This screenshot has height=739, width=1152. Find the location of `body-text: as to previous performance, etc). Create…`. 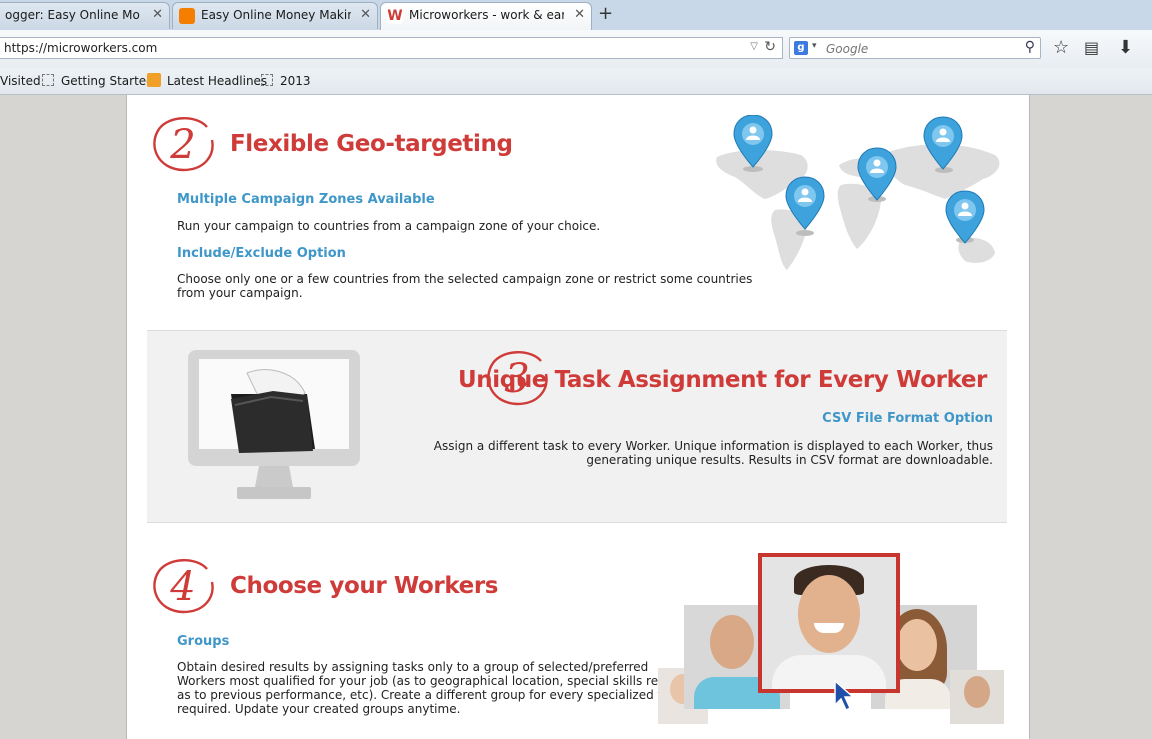

body-text: as to previous performance, etc). Create… is located at coordinates (433, 695).